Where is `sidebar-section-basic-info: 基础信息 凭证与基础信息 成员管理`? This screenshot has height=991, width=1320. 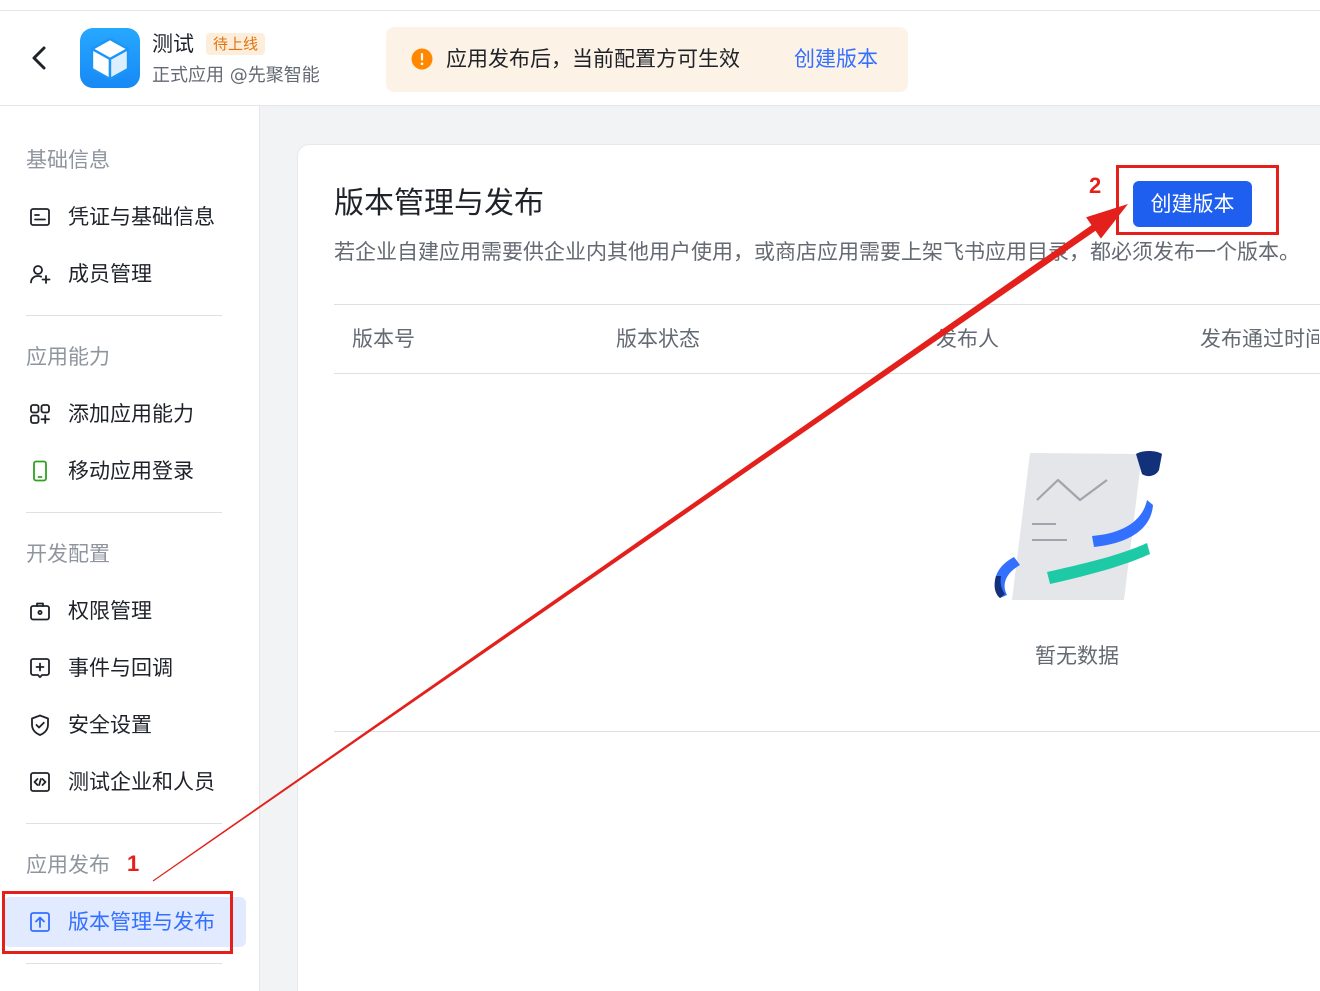
sidebar-section-basic-info: 基础信息 凭证与基础信息 成员管理 is located at coordinates (129, 217).